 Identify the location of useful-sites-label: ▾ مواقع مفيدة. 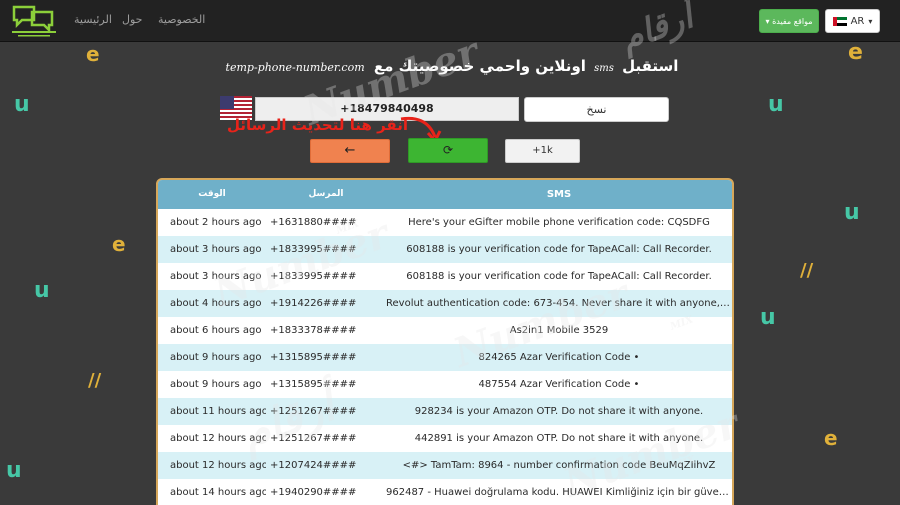
(789, 21).